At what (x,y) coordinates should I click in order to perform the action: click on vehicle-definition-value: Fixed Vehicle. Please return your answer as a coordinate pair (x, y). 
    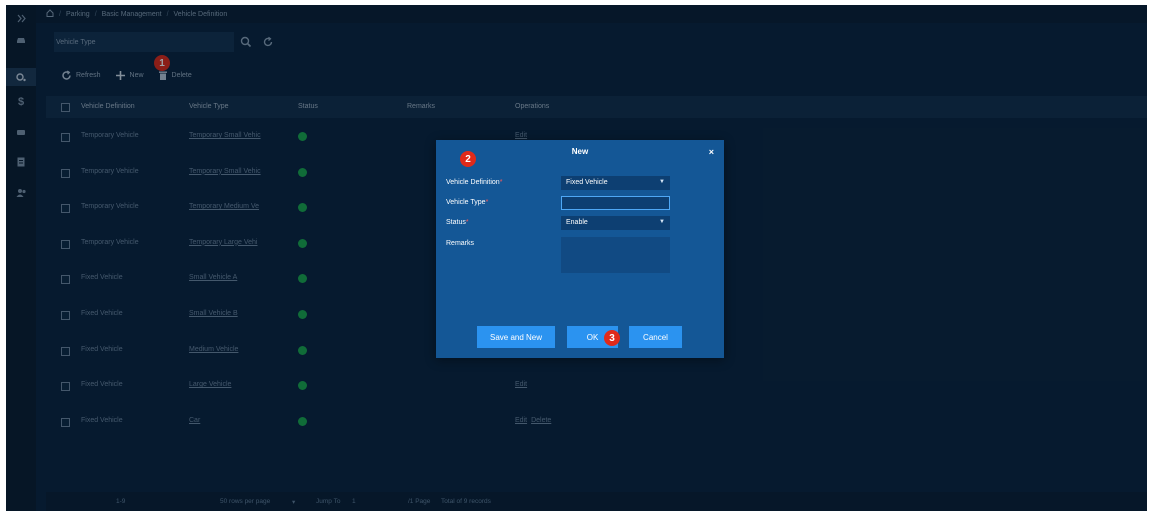
    Looking at the image, I should click on (587, 182).